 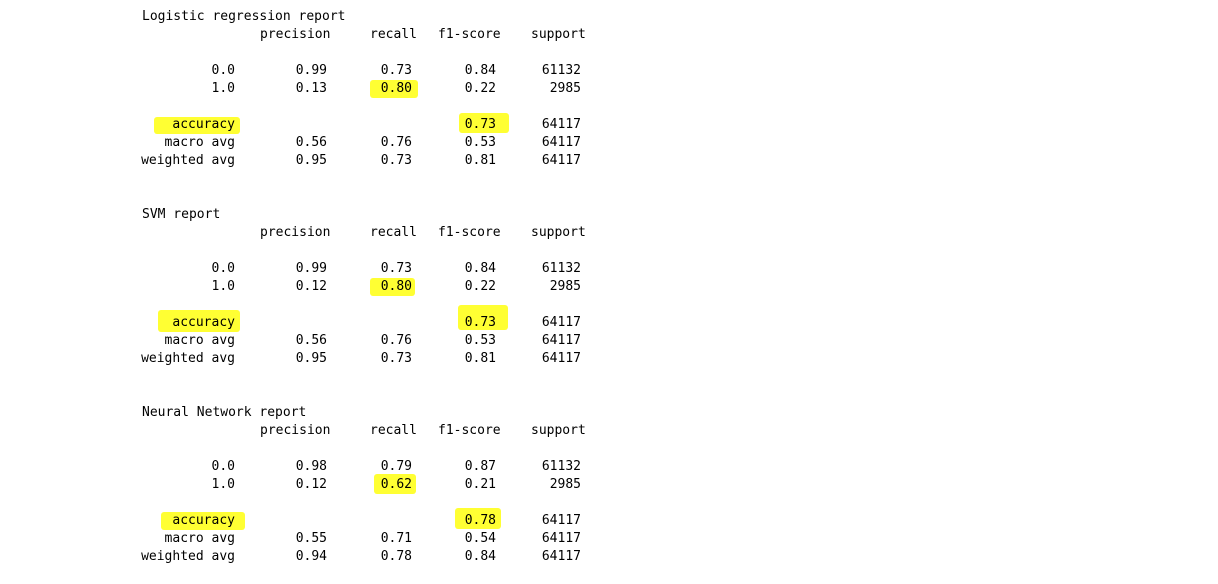 What do you see at coordinates (480, 484) in the screenshot?
I see `f1-value: 0.21` at bounding box center [480, 484].